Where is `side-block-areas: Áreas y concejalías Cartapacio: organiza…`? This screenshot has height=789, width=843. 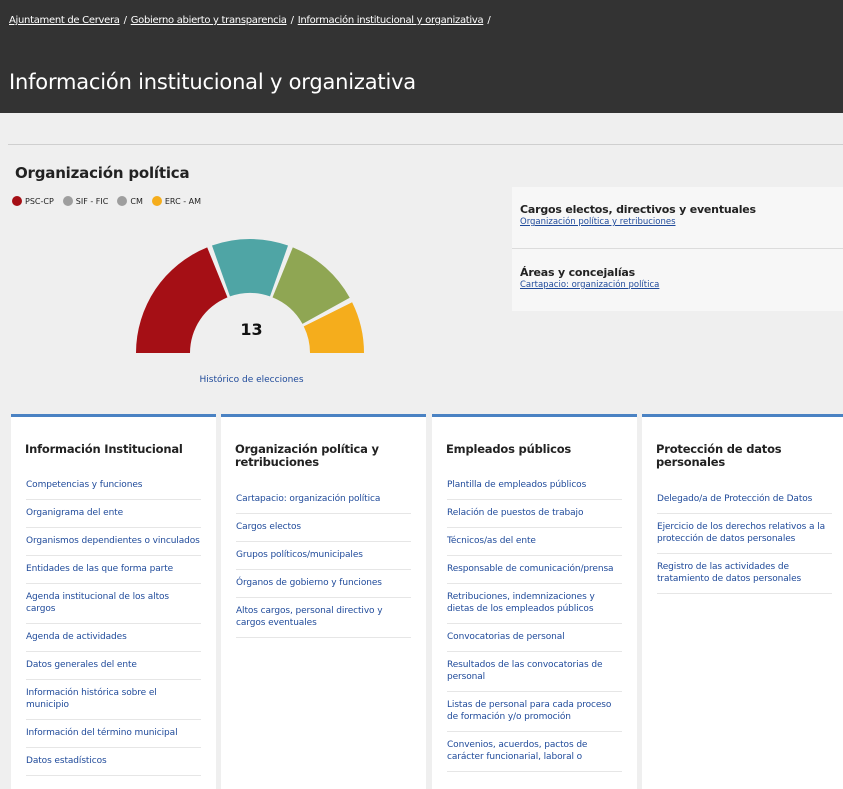 side-block-areas: Áreas y concejalías Cartapacio: organiza… is located at coordinates (589, 278).